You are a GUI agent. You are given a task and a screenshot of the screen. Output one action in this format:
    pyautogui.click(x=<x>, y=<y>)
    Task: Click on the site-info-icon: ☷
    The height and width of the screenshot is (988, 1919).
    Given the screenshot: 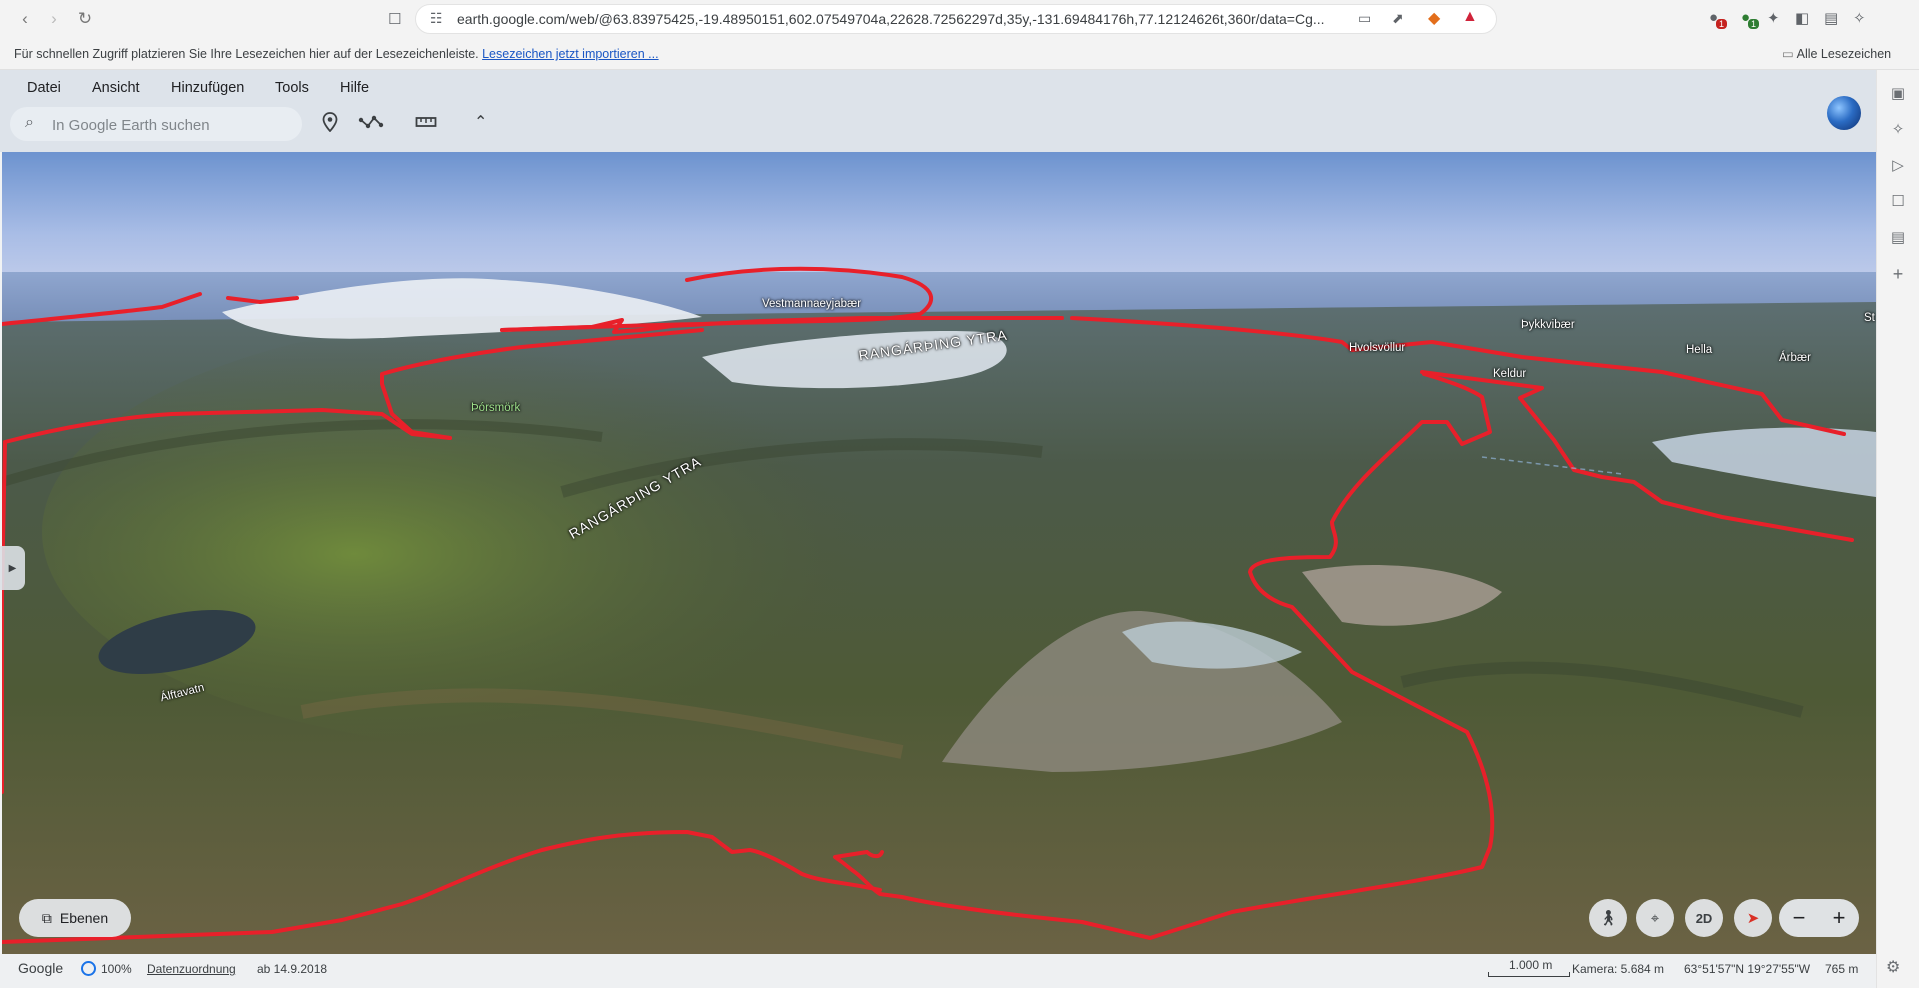 What is the action you would take?
    pyautogui.click(x=436, y=18)
    